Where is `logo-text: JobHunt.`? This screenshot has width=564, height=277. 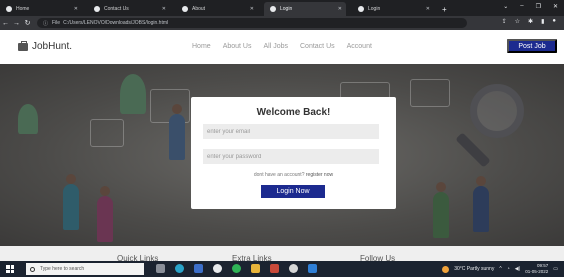 logo-text: JobHunt. is located at coordinates (52, 46).